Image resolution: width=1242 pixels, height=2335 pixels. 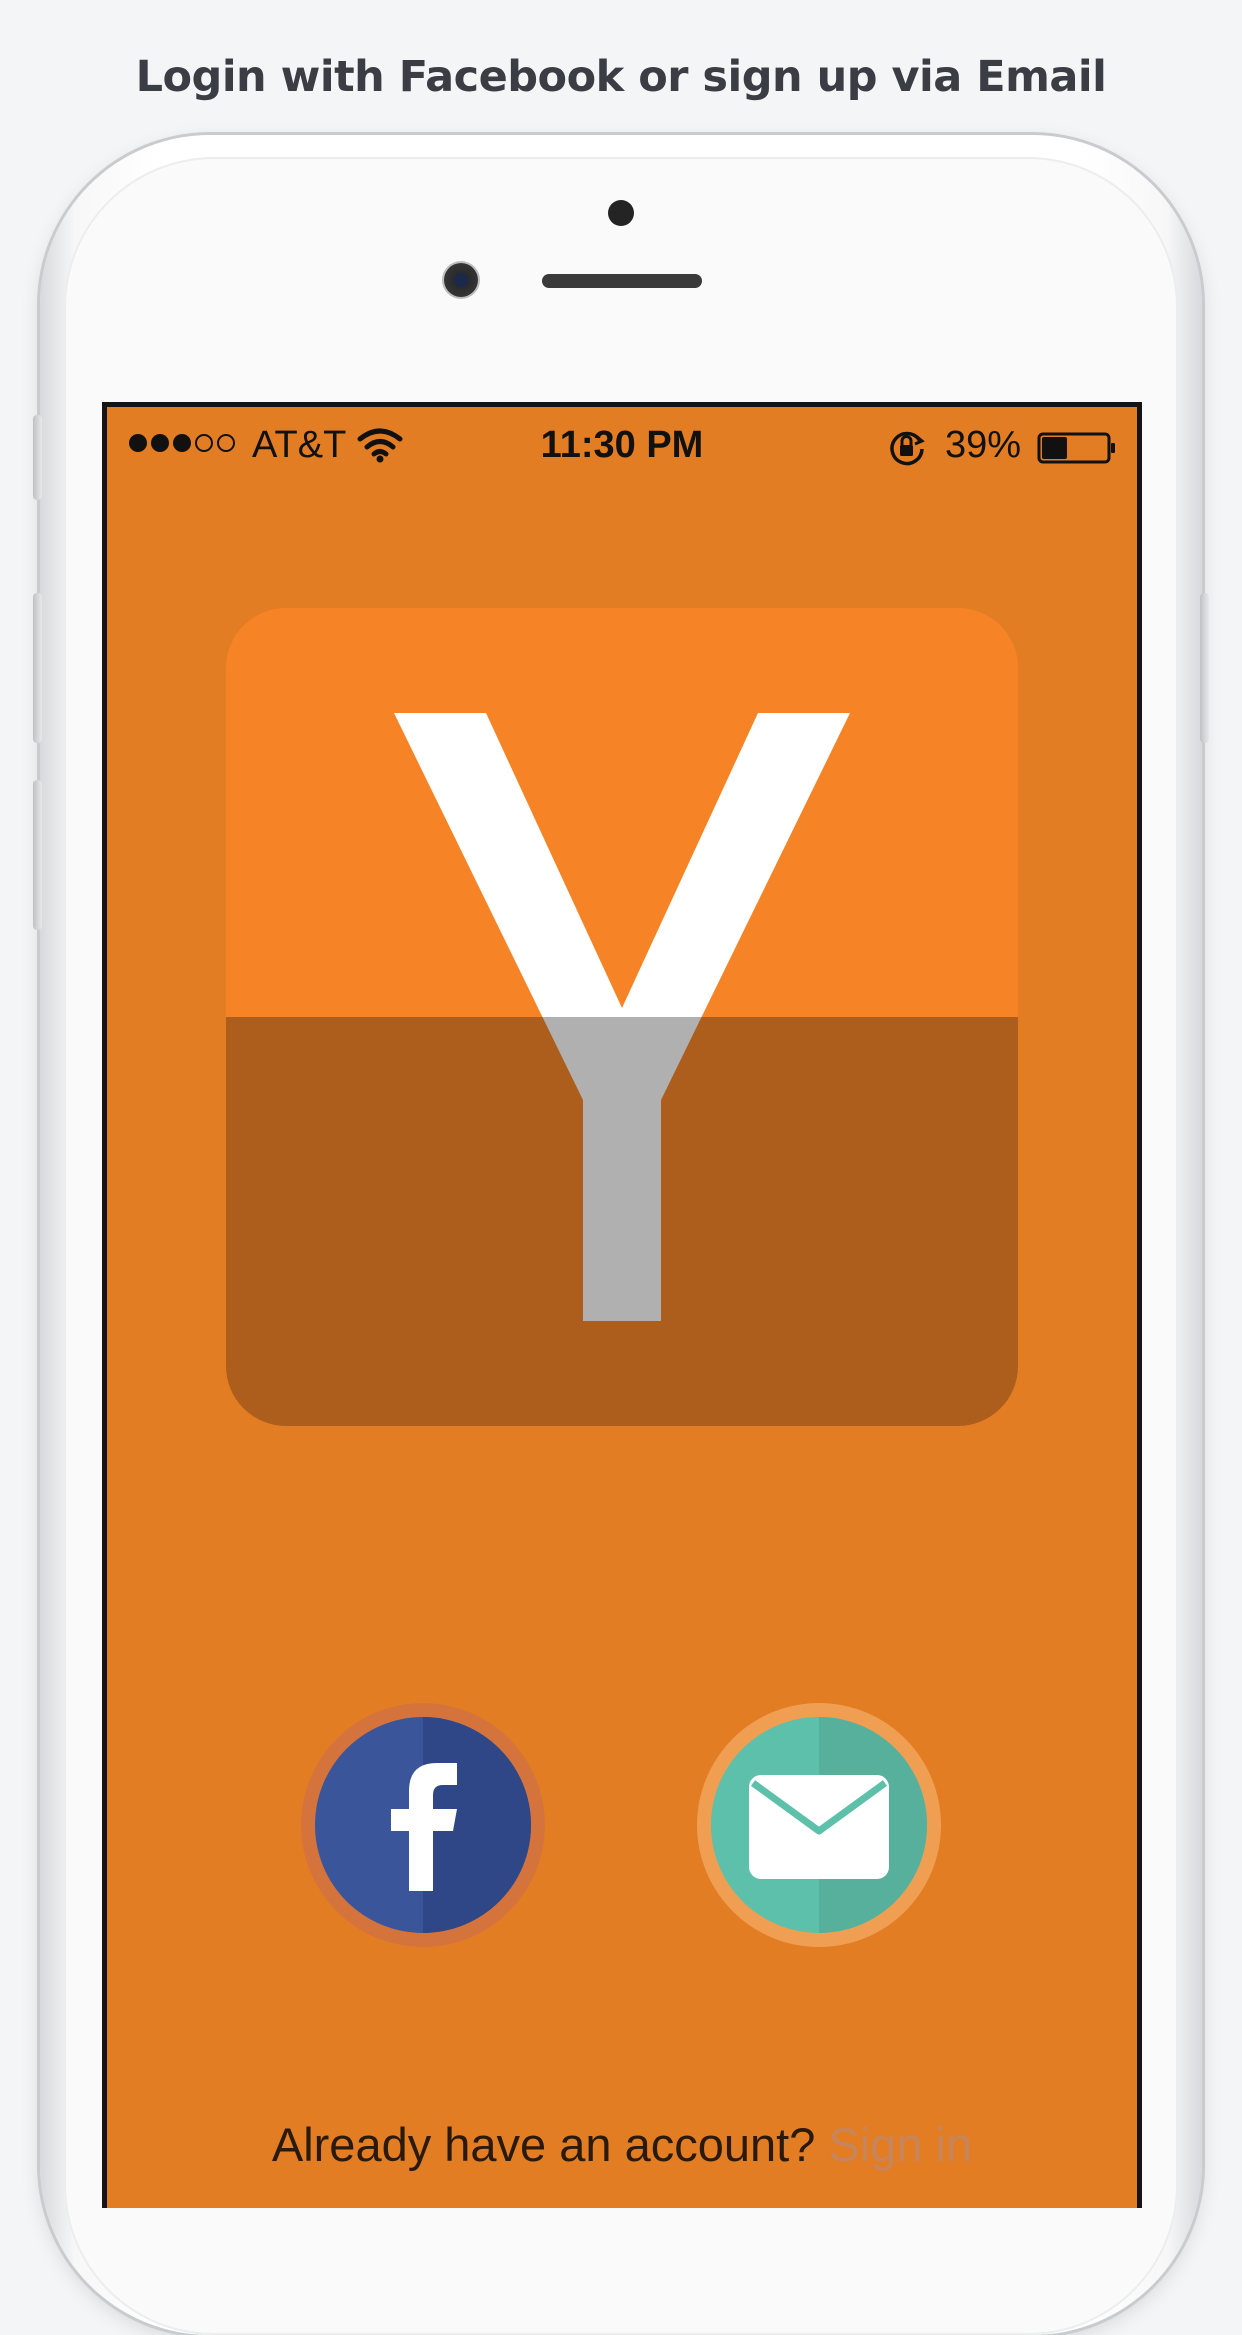 What do you see at coordinates (622, 281) in the screenshot?
I see `earpiece-speaker` at bounding box center [622, 281].